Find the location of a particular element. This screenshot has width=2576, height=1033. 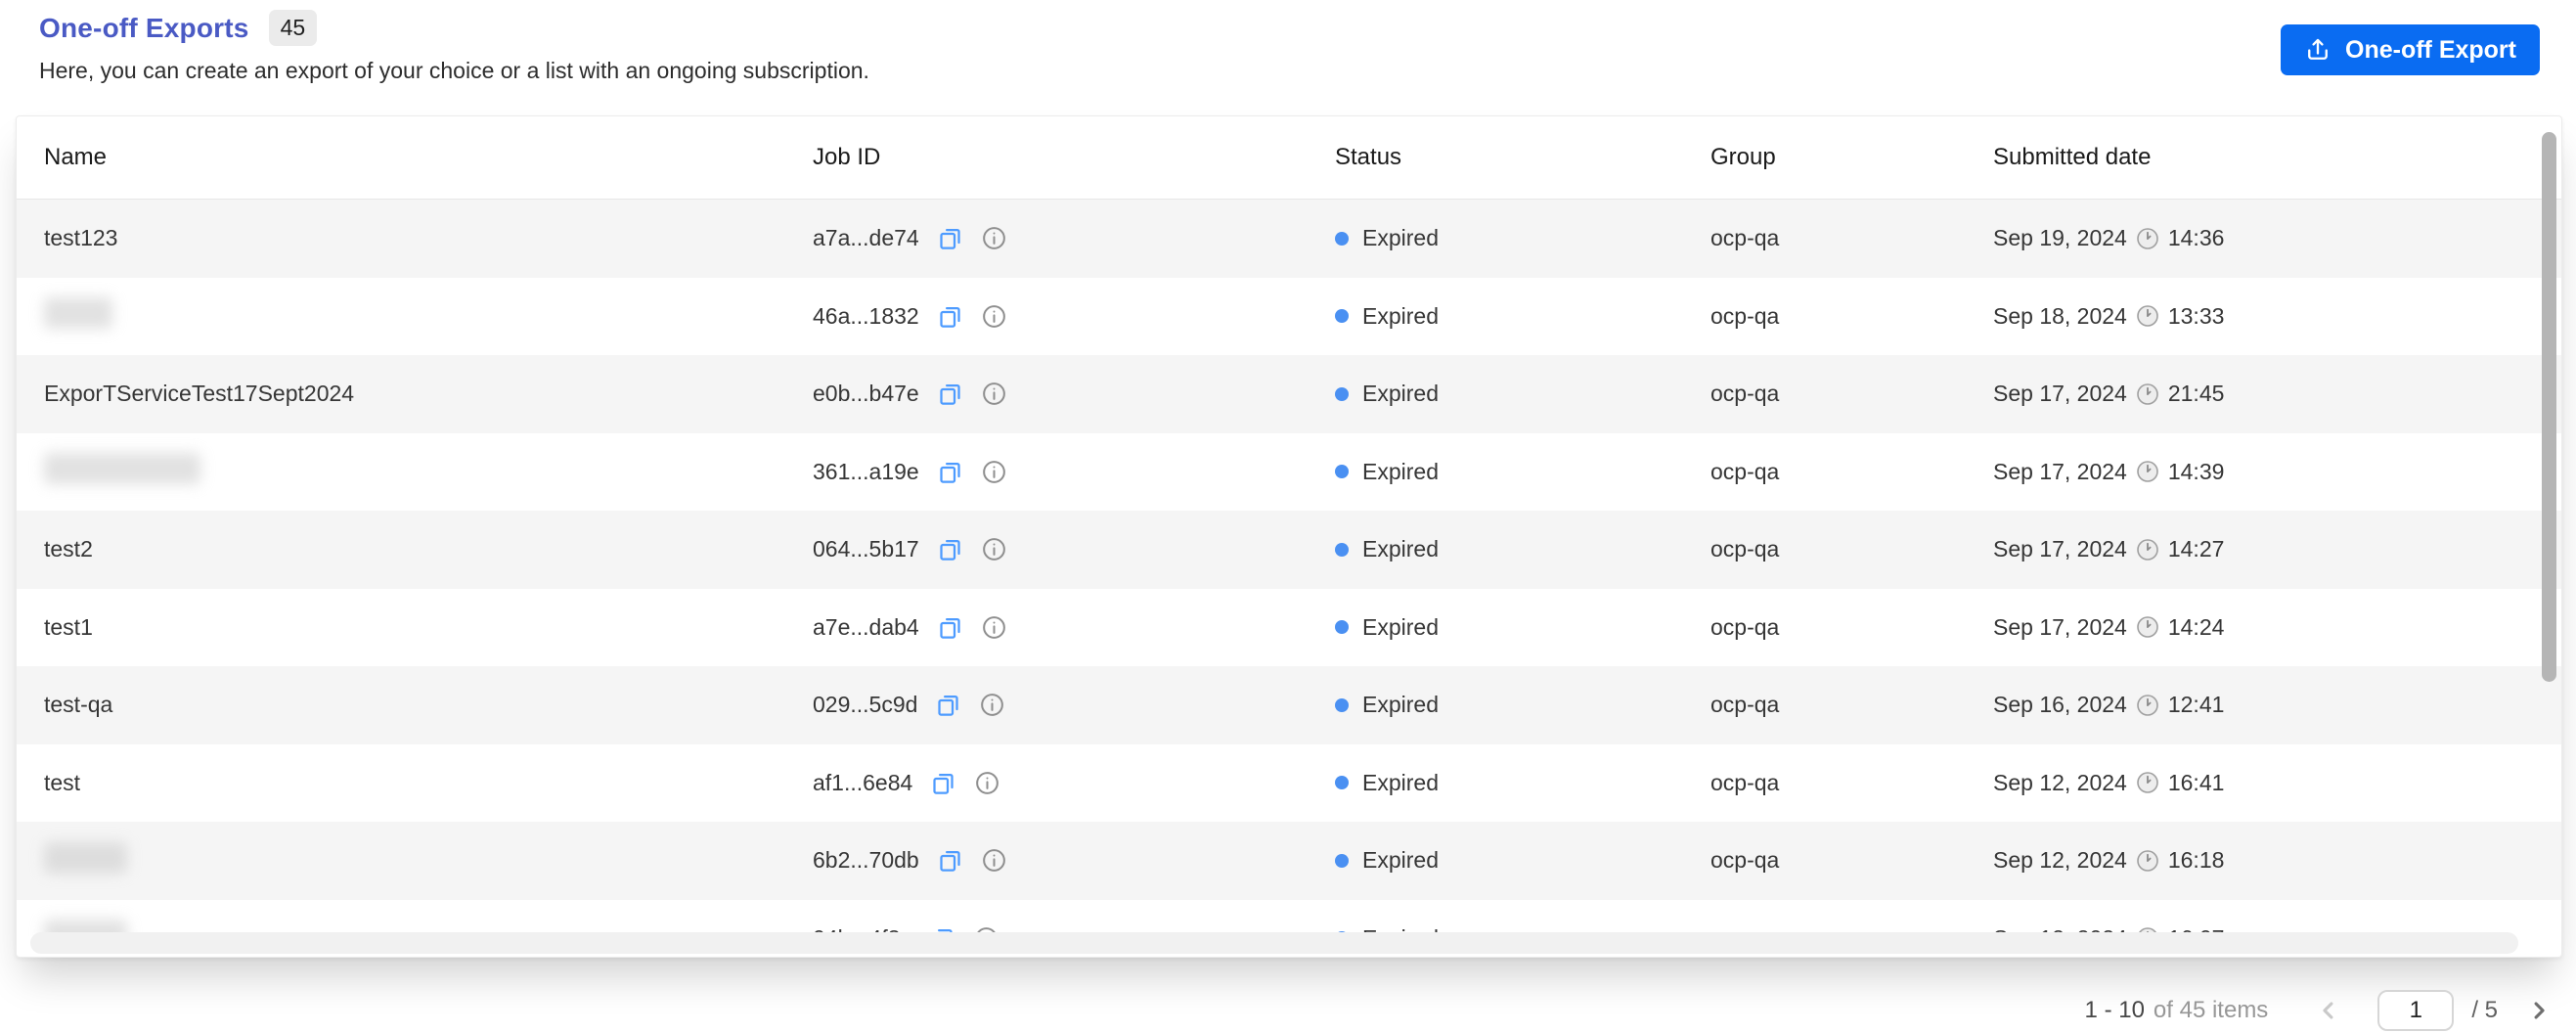

time-text: 14:36 is located at coordinates (2196, 238).